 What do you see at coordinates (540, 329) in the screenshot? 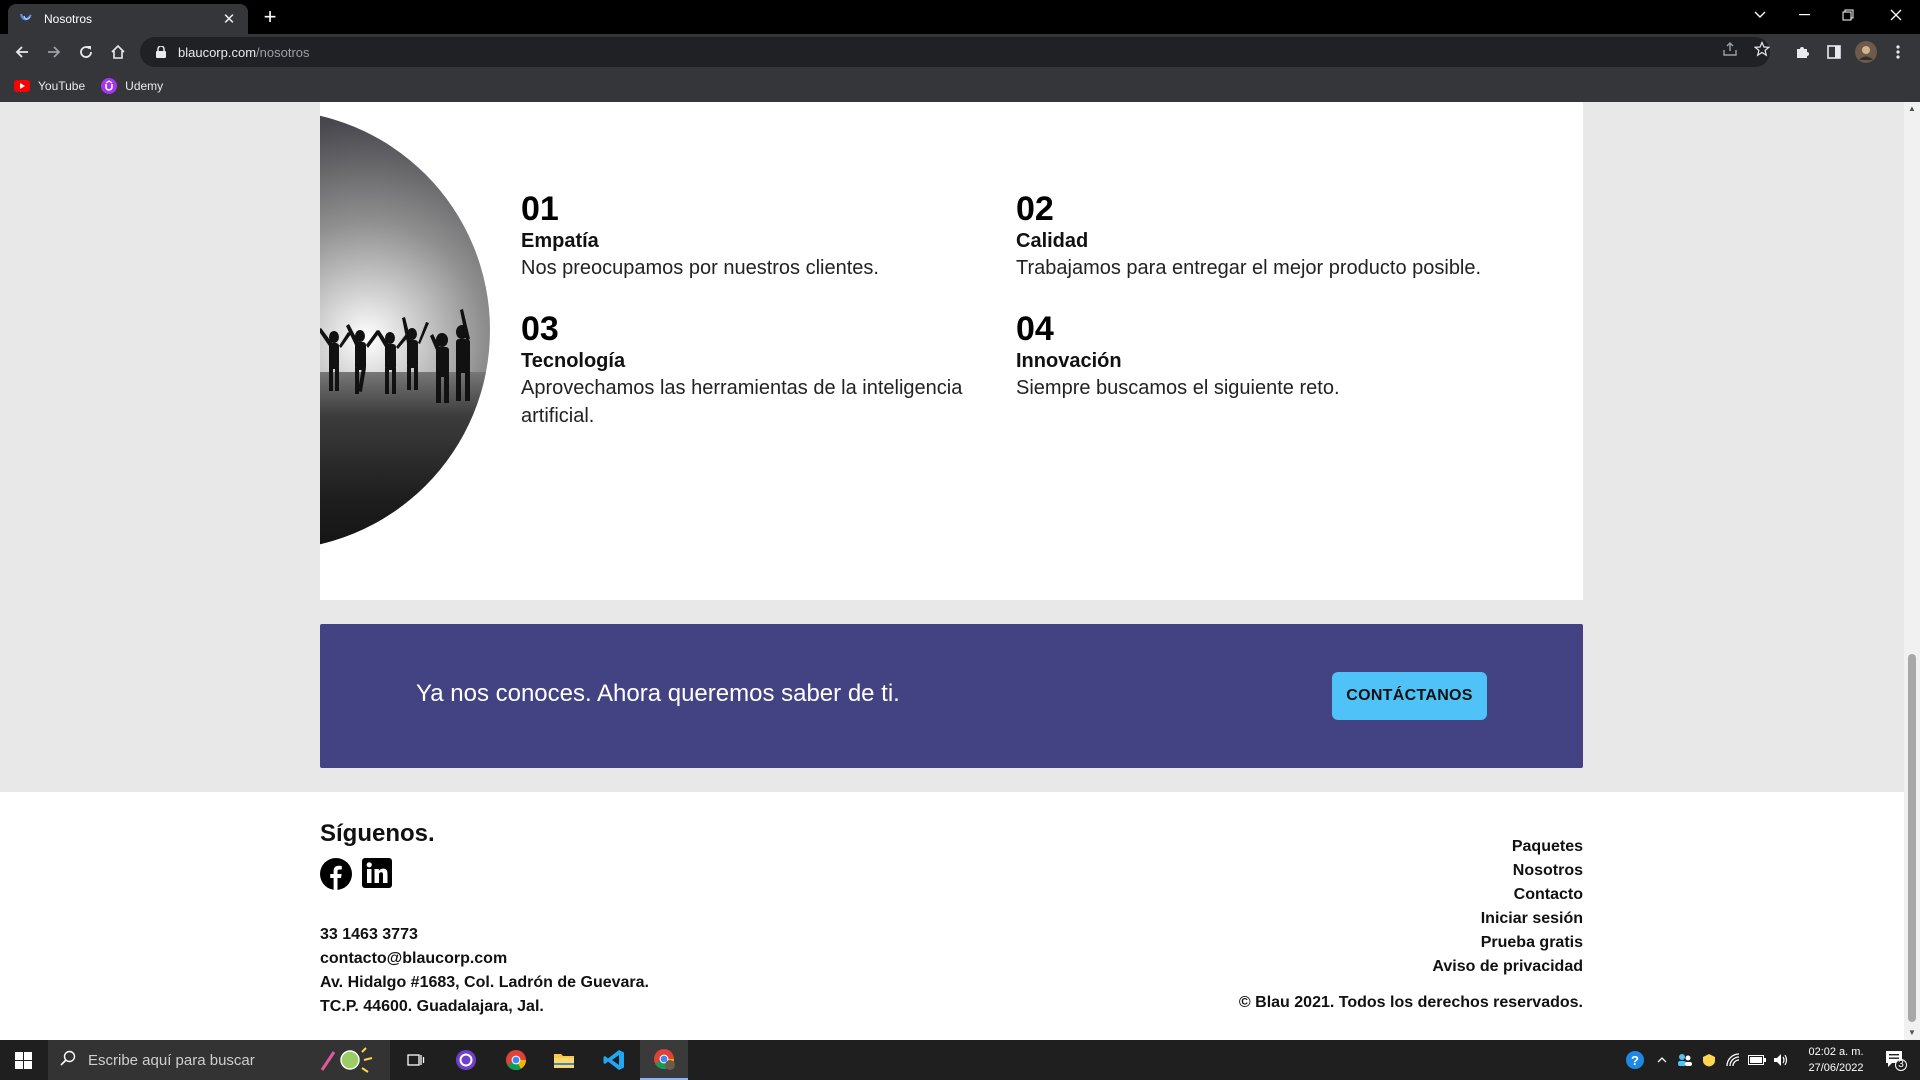
I see `value-number: 03` at bounding box center [540, 329].